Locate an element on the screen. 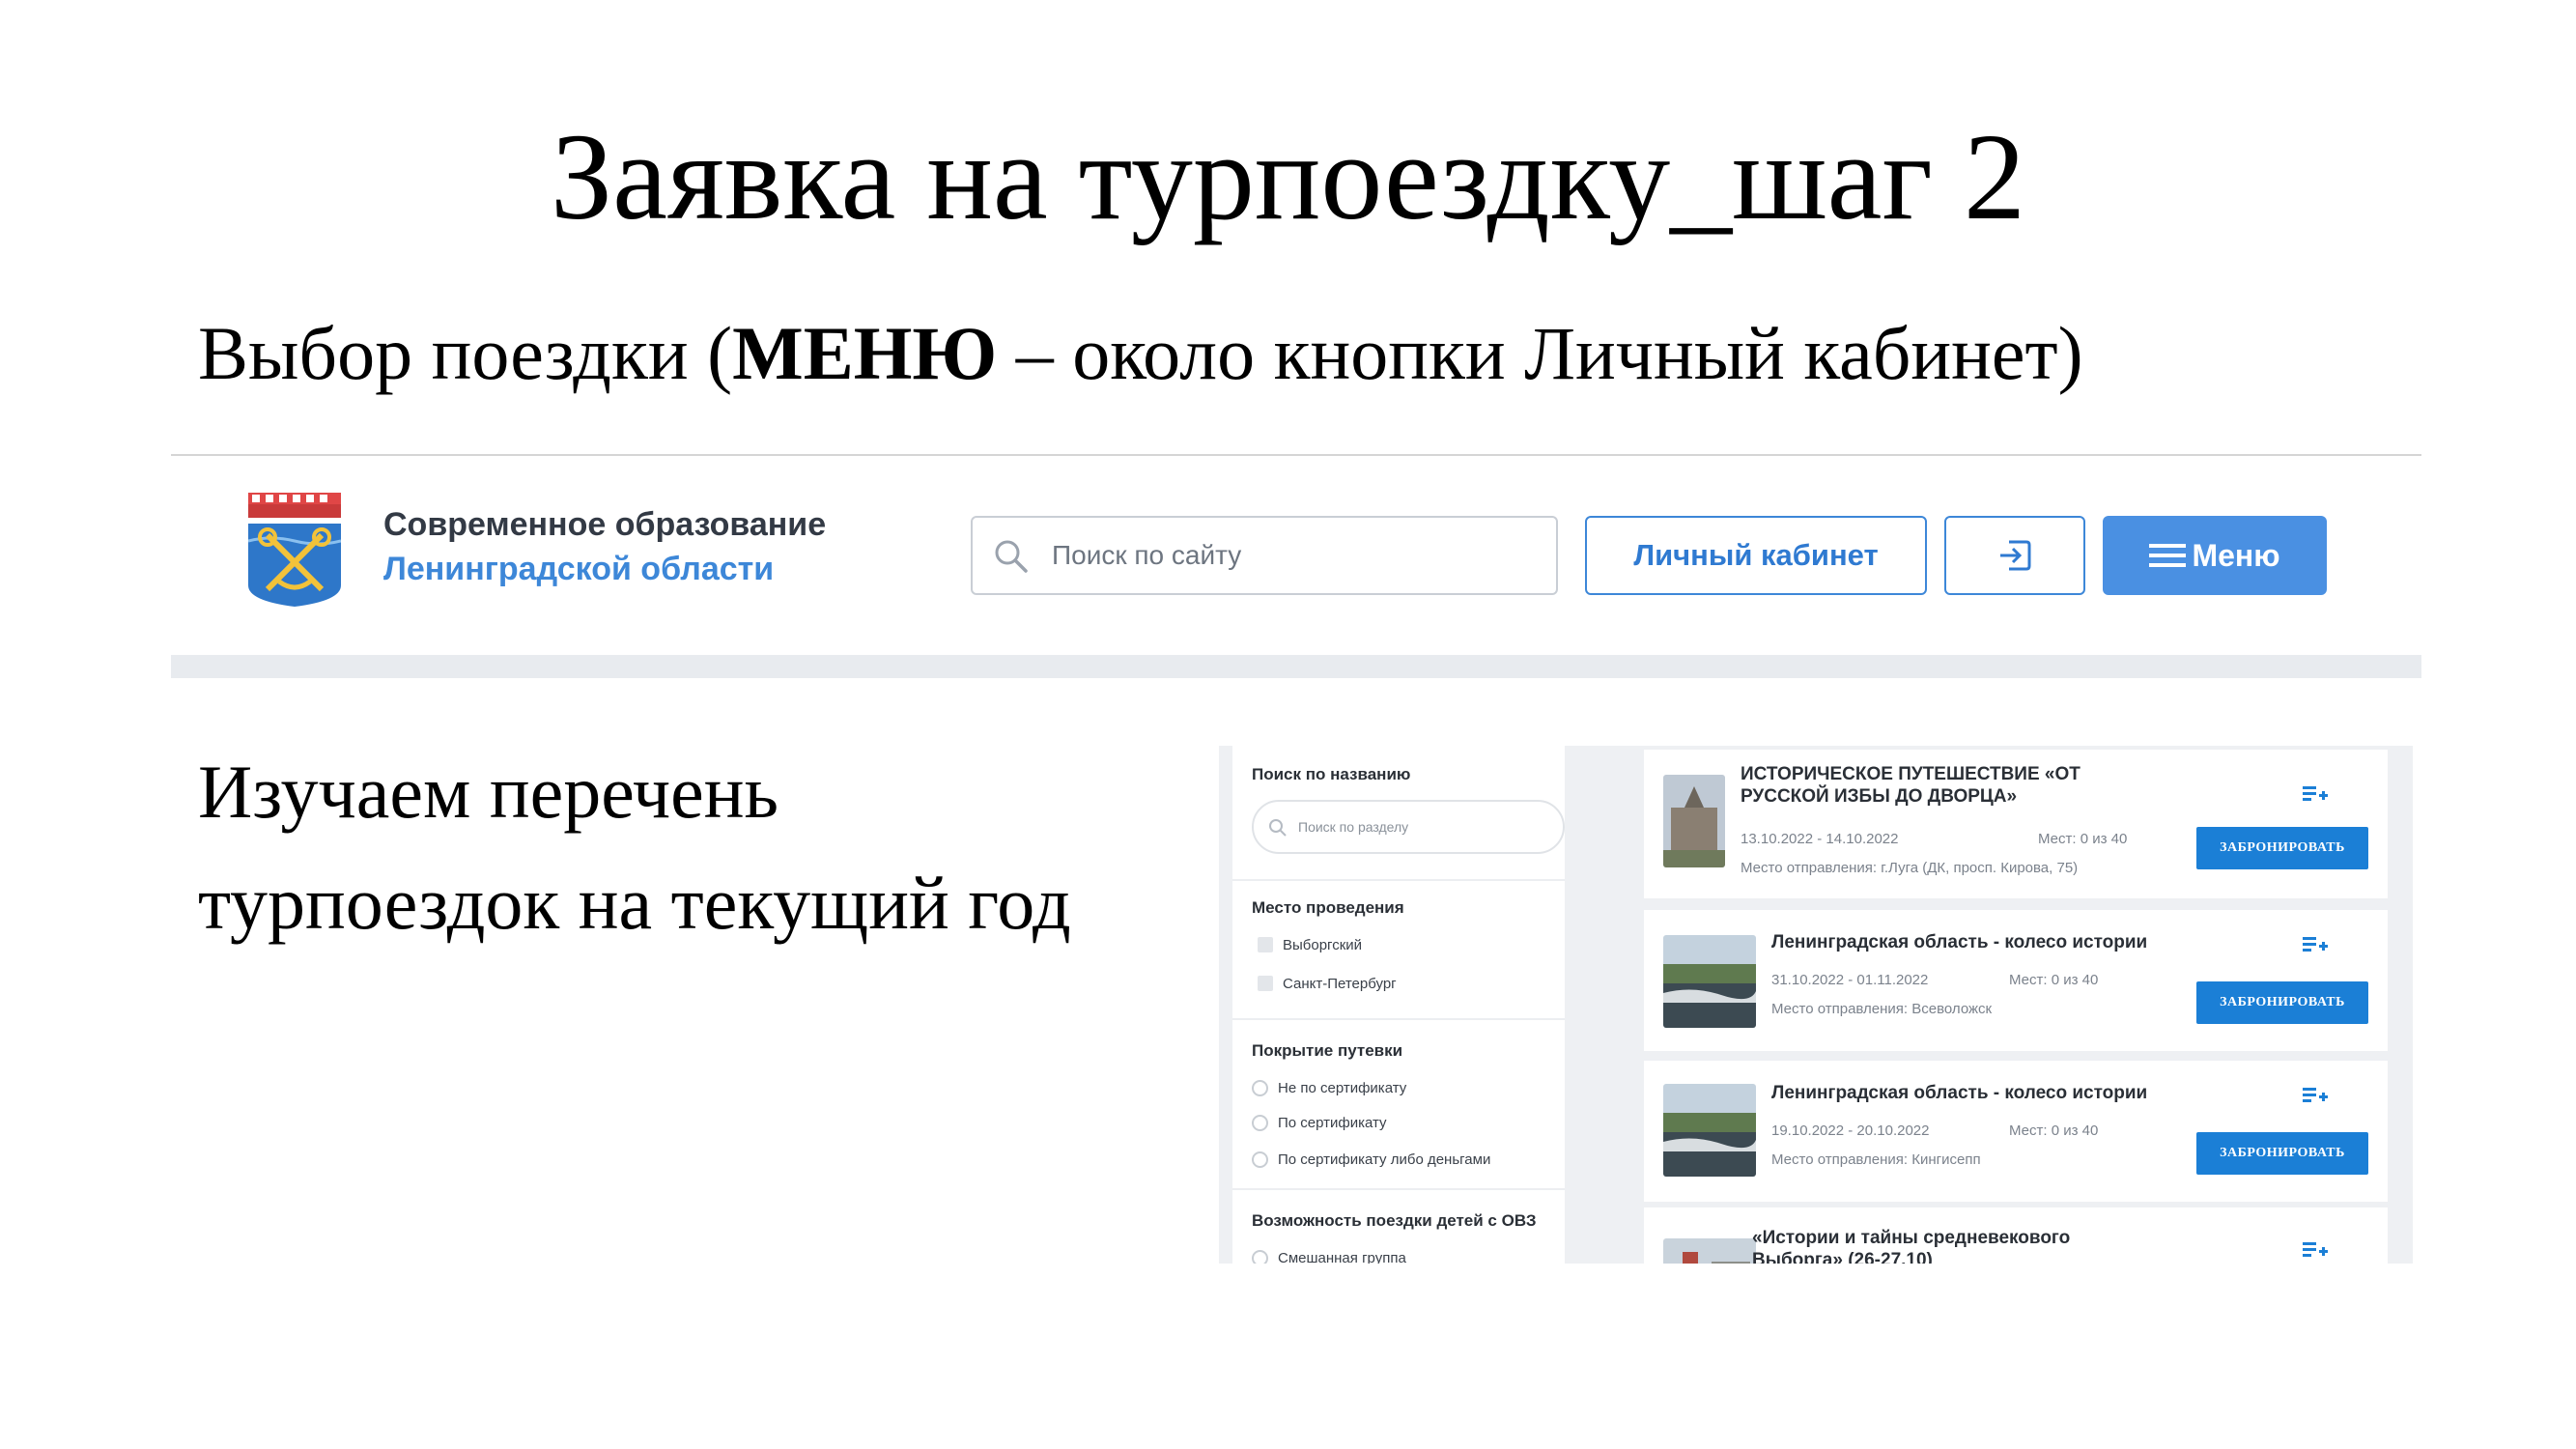  venue-option: Выборгский is located at coordinates (1307, 944).